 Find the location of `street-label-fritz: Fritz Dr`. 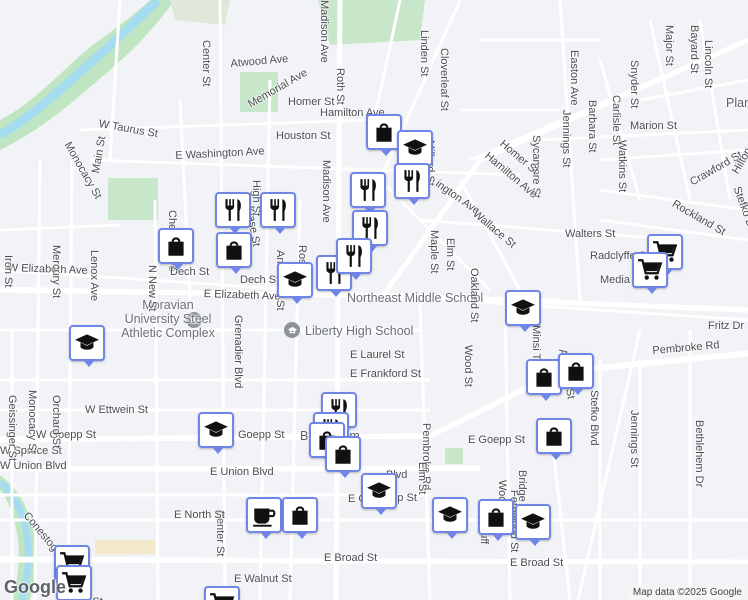

street-label-fritz: Fritz Dr is located at coordinates (726, 326).